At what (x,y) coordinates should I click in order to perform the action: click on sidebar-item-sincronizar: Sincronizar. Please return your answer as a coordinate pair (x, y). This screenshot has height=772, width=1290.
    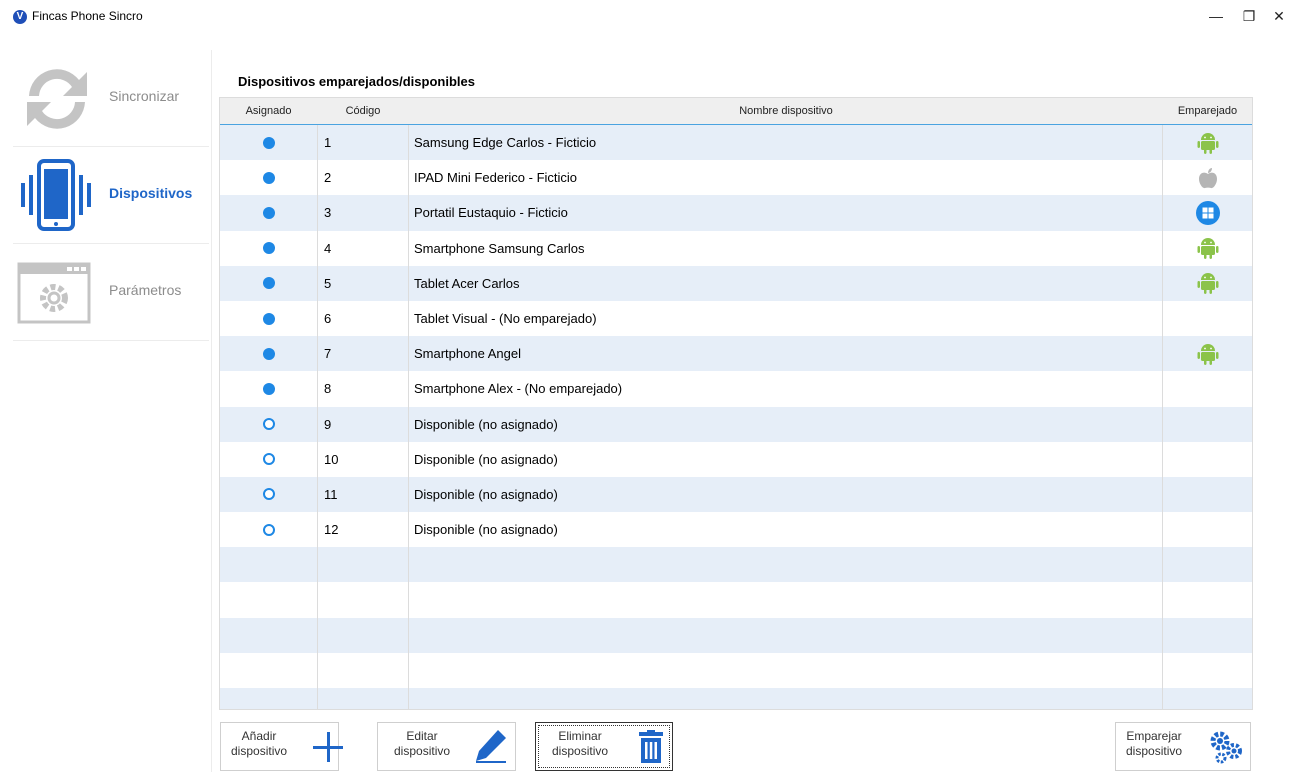
    Looking at the image, I should click on (111, 98).